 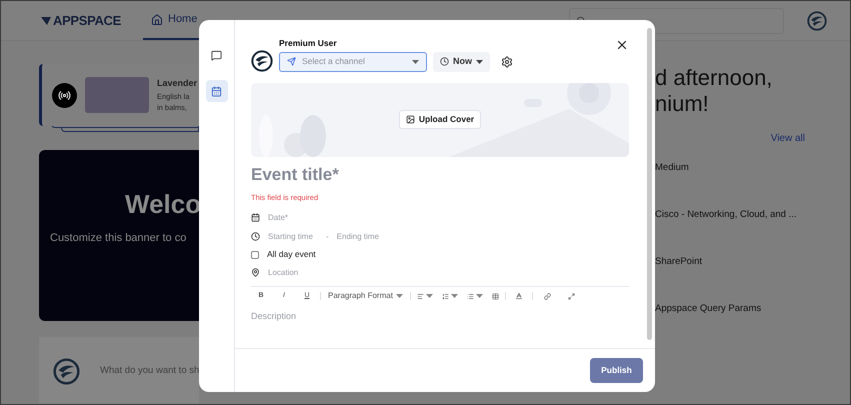 I want to click on view-all-link: View all, so click(x=787, y=138).